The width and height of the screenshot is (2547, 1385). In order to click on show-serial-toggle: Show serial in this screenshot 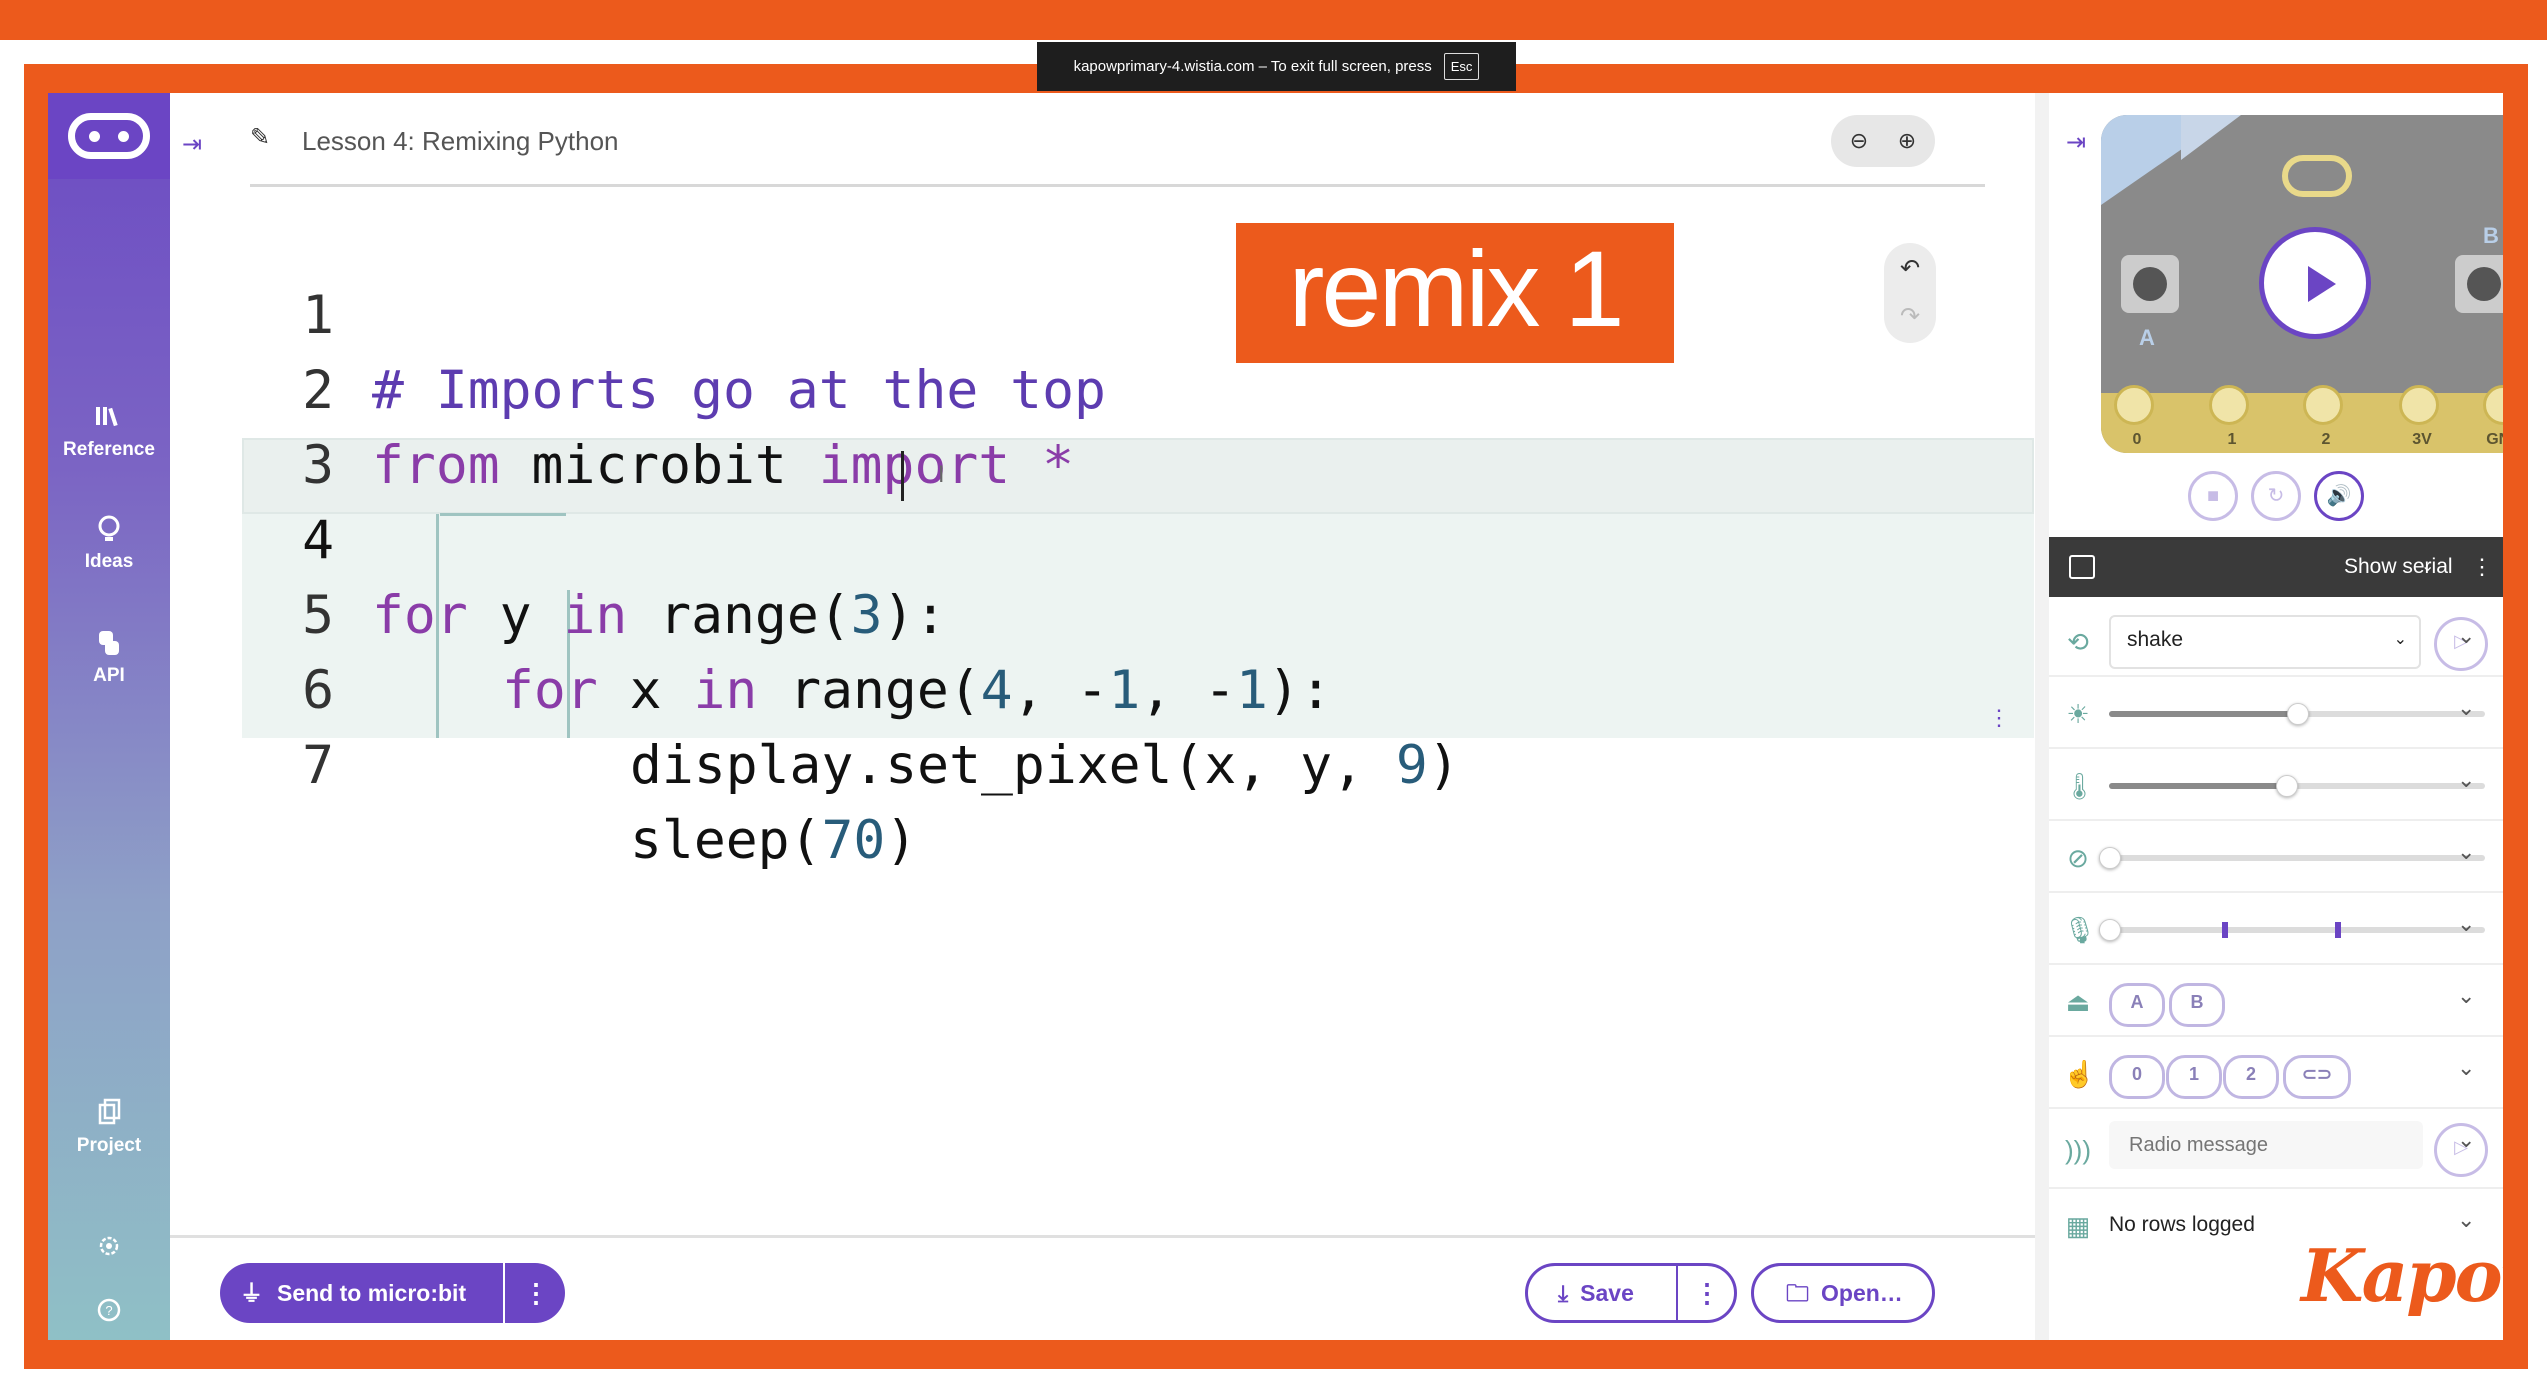, I will do `click(2398, 567)`.